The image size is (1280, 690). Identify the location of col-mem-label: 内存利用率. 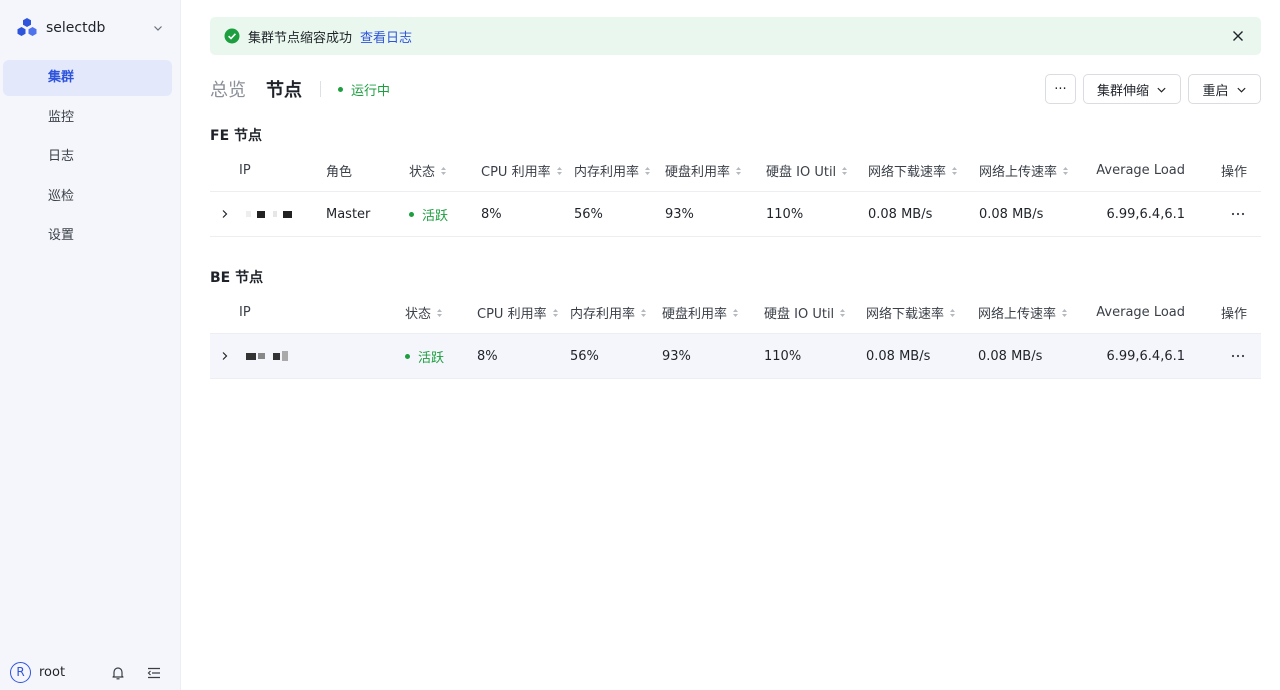
(603, 314).